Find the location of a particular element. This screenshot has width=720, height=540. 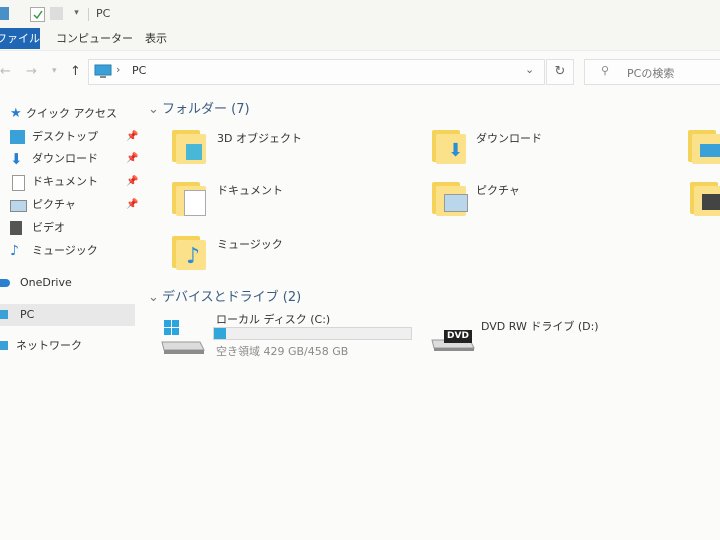

sidebar-item-pictures: ピクチャ 📌 is located at coordinates (69, 205).